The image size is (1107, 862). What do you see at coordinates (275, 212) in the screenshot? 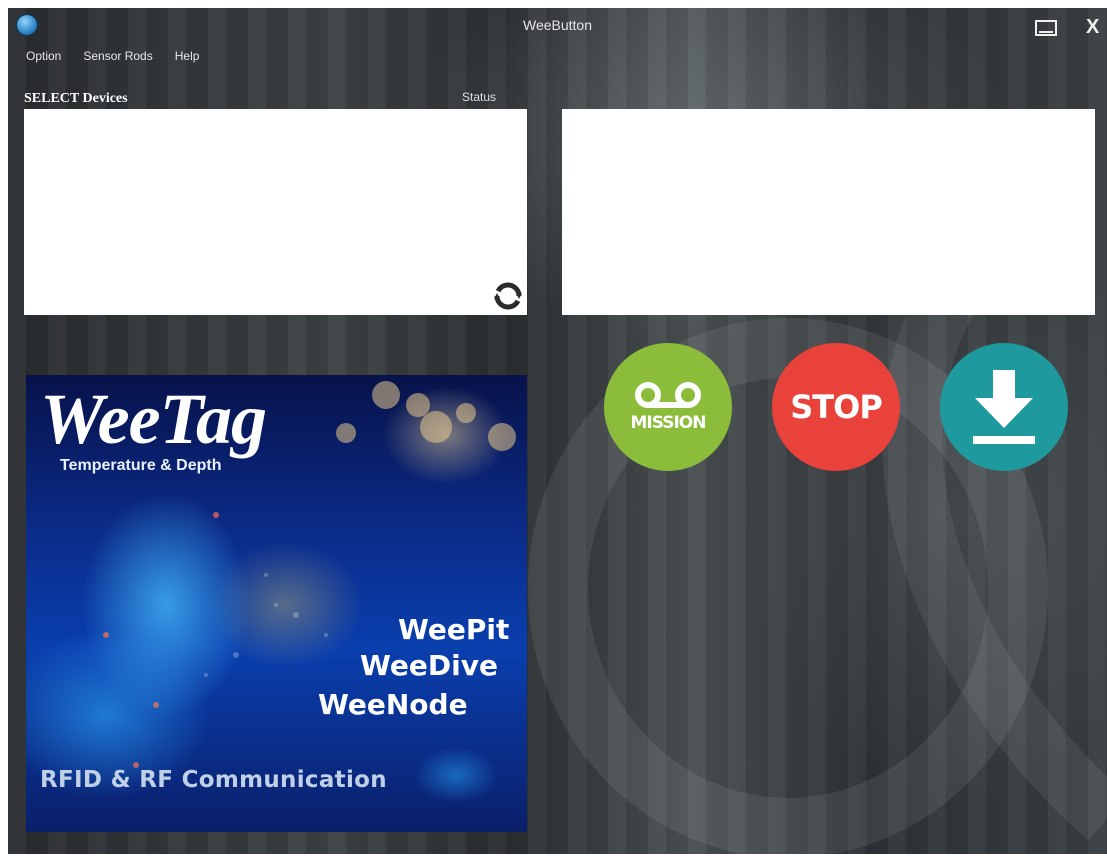
I see `device-list` at bounding box center [275, 212].